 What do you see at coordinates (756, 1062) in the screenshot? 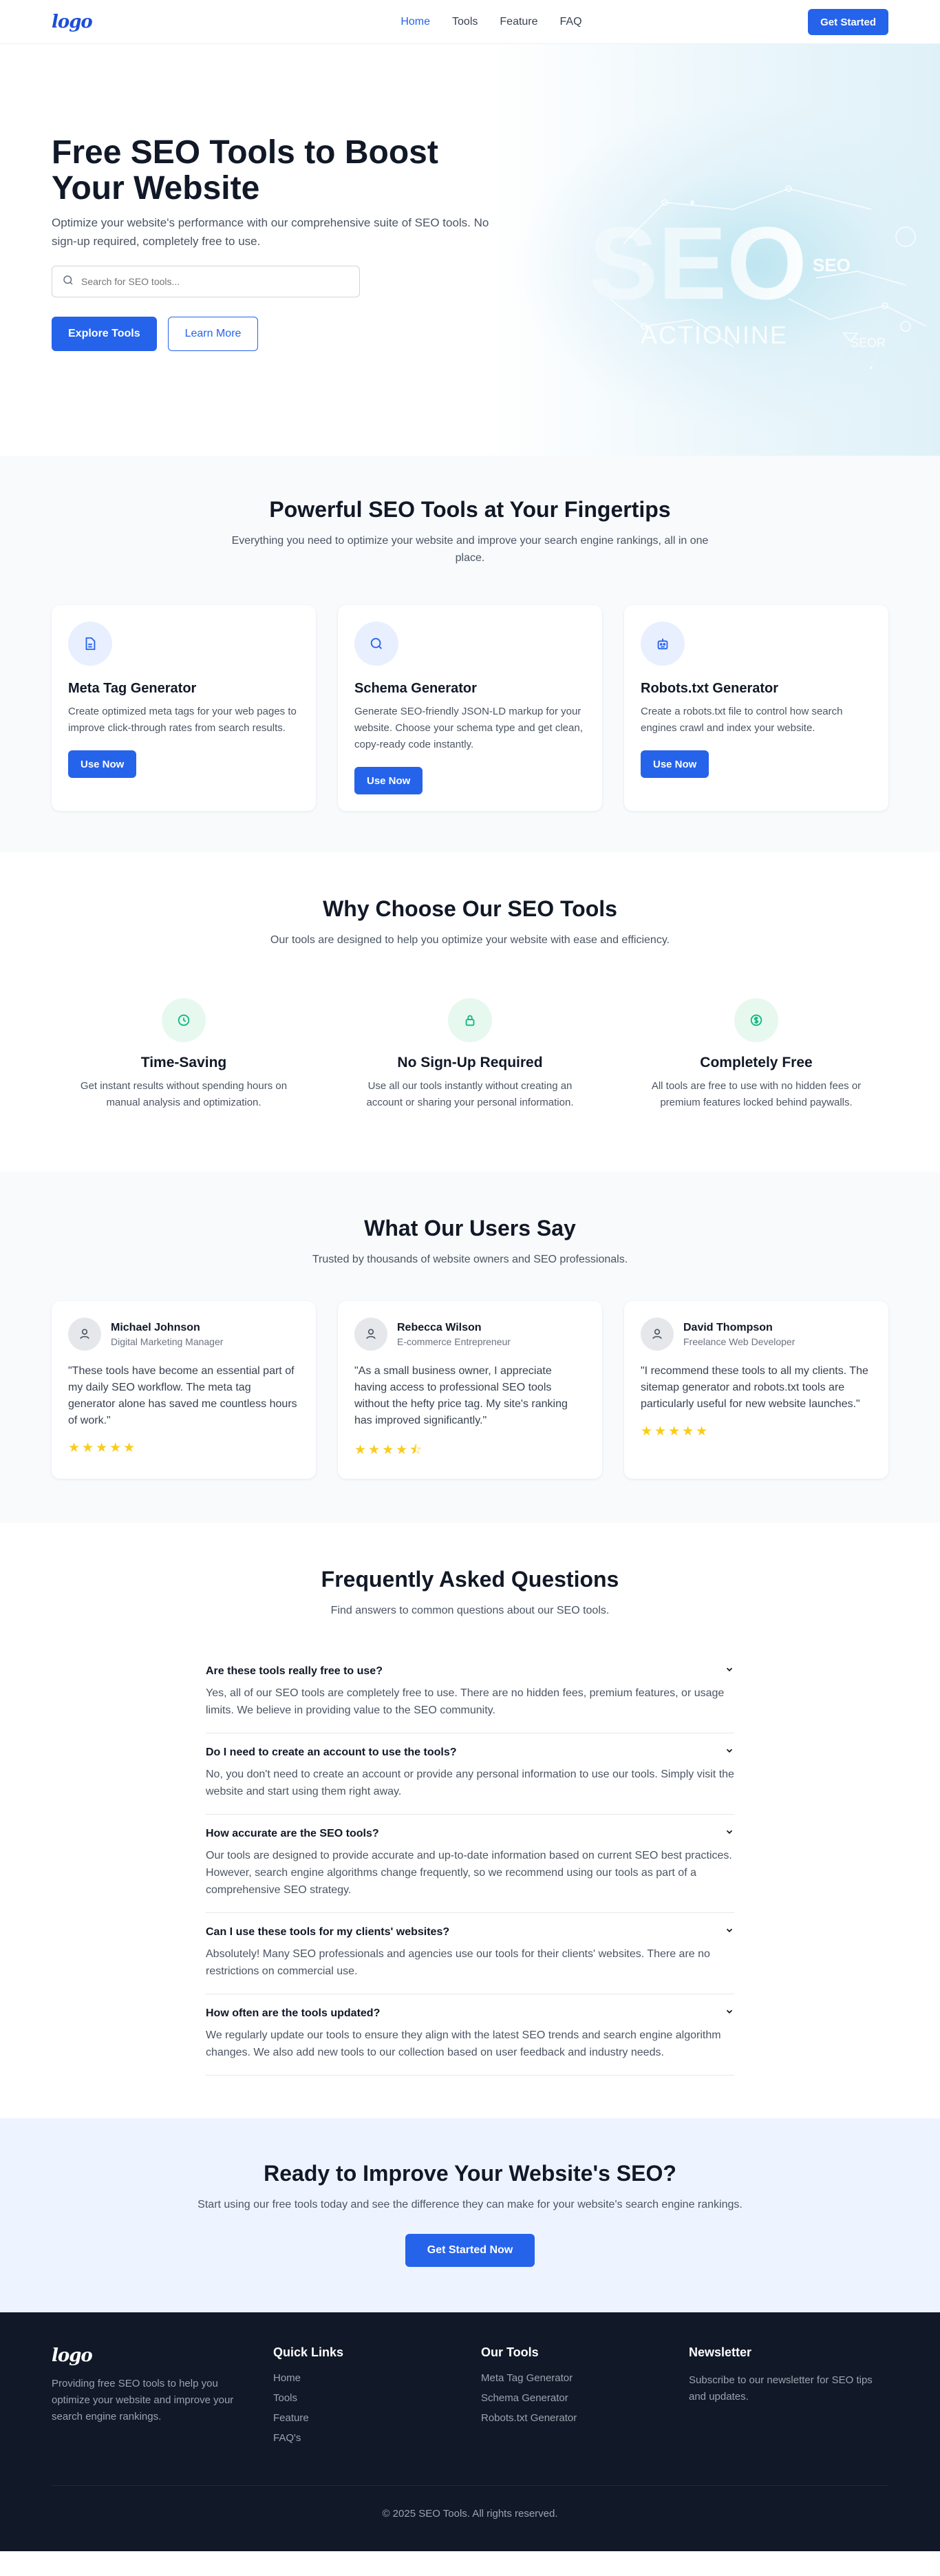
I see `feature-name: Completely Free` at bounding box center [756, 1062].